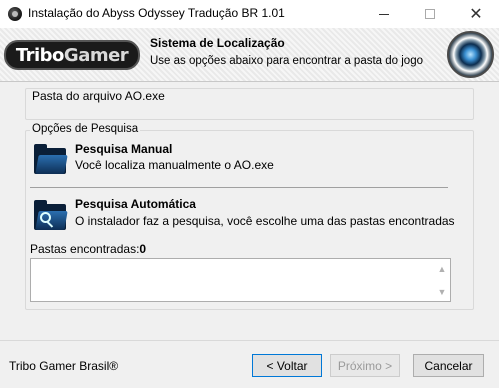  What do you see at coordinates (287, 365) in the screenshot?
I see `back-button: < Voltar` at bounding box center [287, 365].